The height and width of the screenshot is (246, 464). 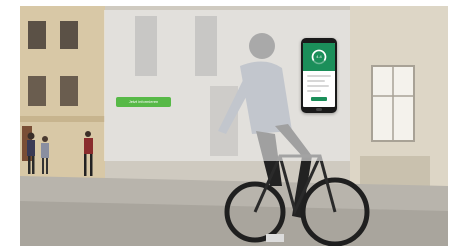 I want to click on app-header-area: 4.4, so click(x=319, y=57).